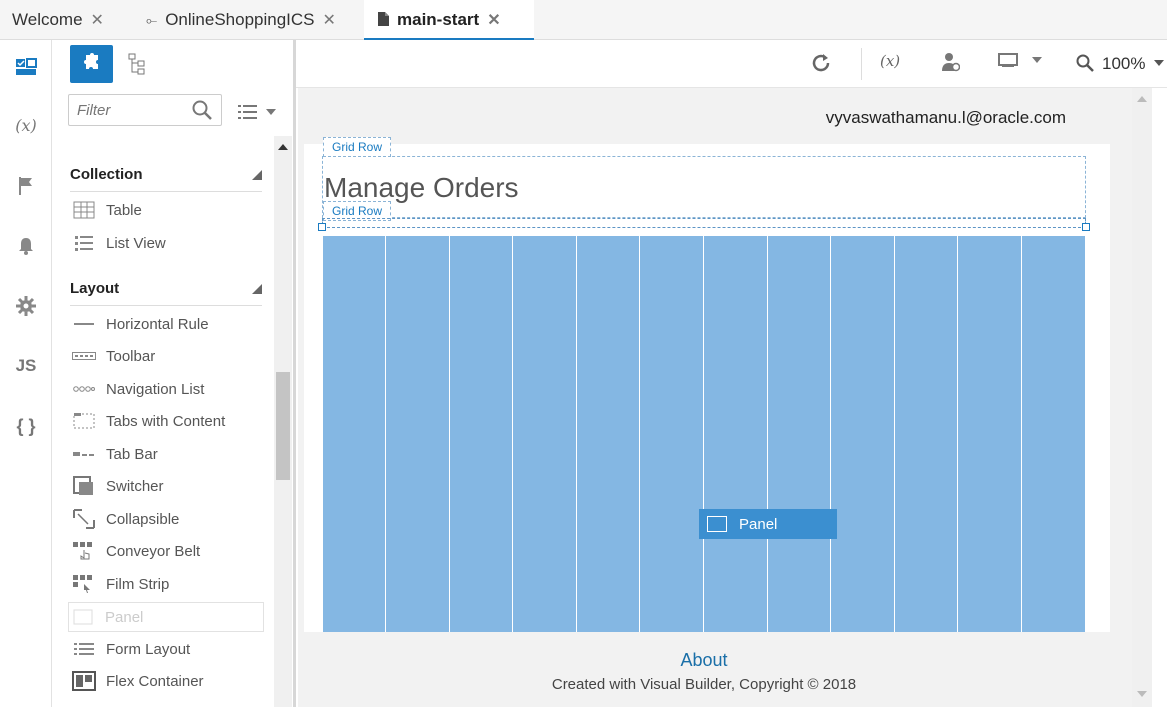 The image size is (1167, 707). What do you see at coordinates (167, 486) in the screenshot?
I see `list-item-switcher: Switcher` at bounding box center [167, 486].